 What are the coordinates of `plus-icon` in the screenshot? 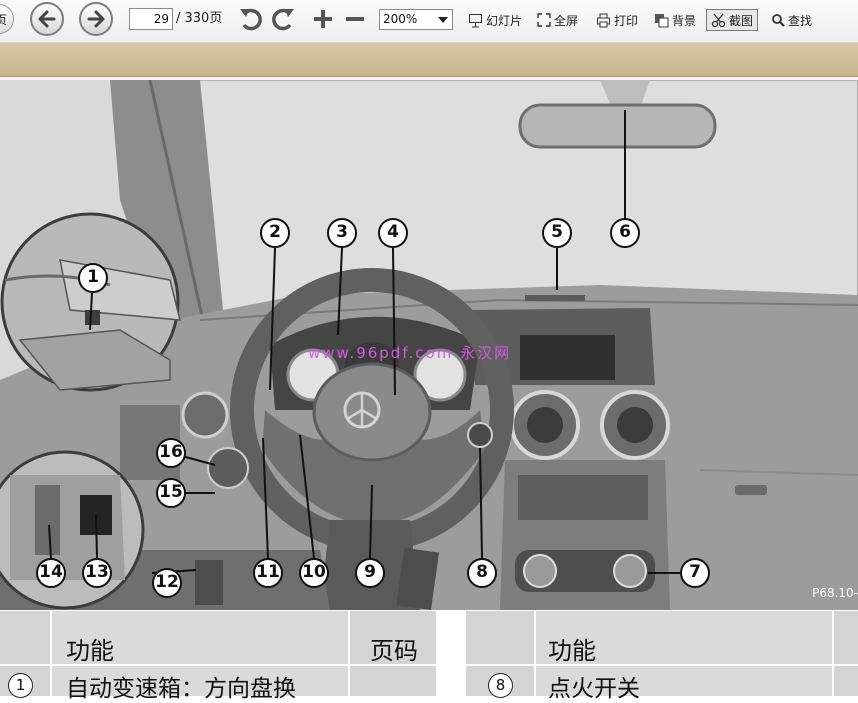 It's located at (323, 19).